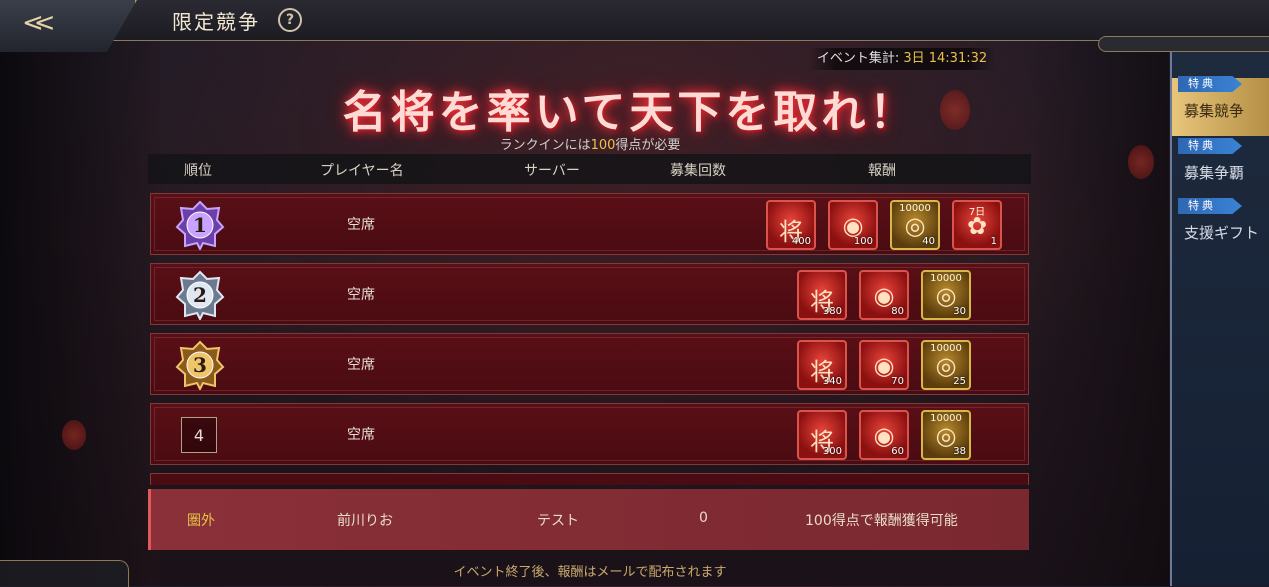 This screenshot has width=1269, height=587. What do you see at coordinates (552, 171) in the screenshot?
I see `header-server: サーバー` at bounding box center [552, 171].